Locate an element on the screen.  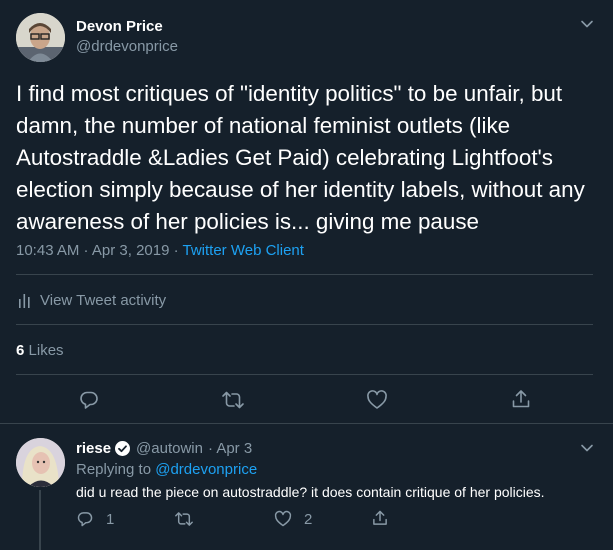
reply-reply-button: 1 is located at coordinates (95, 519).